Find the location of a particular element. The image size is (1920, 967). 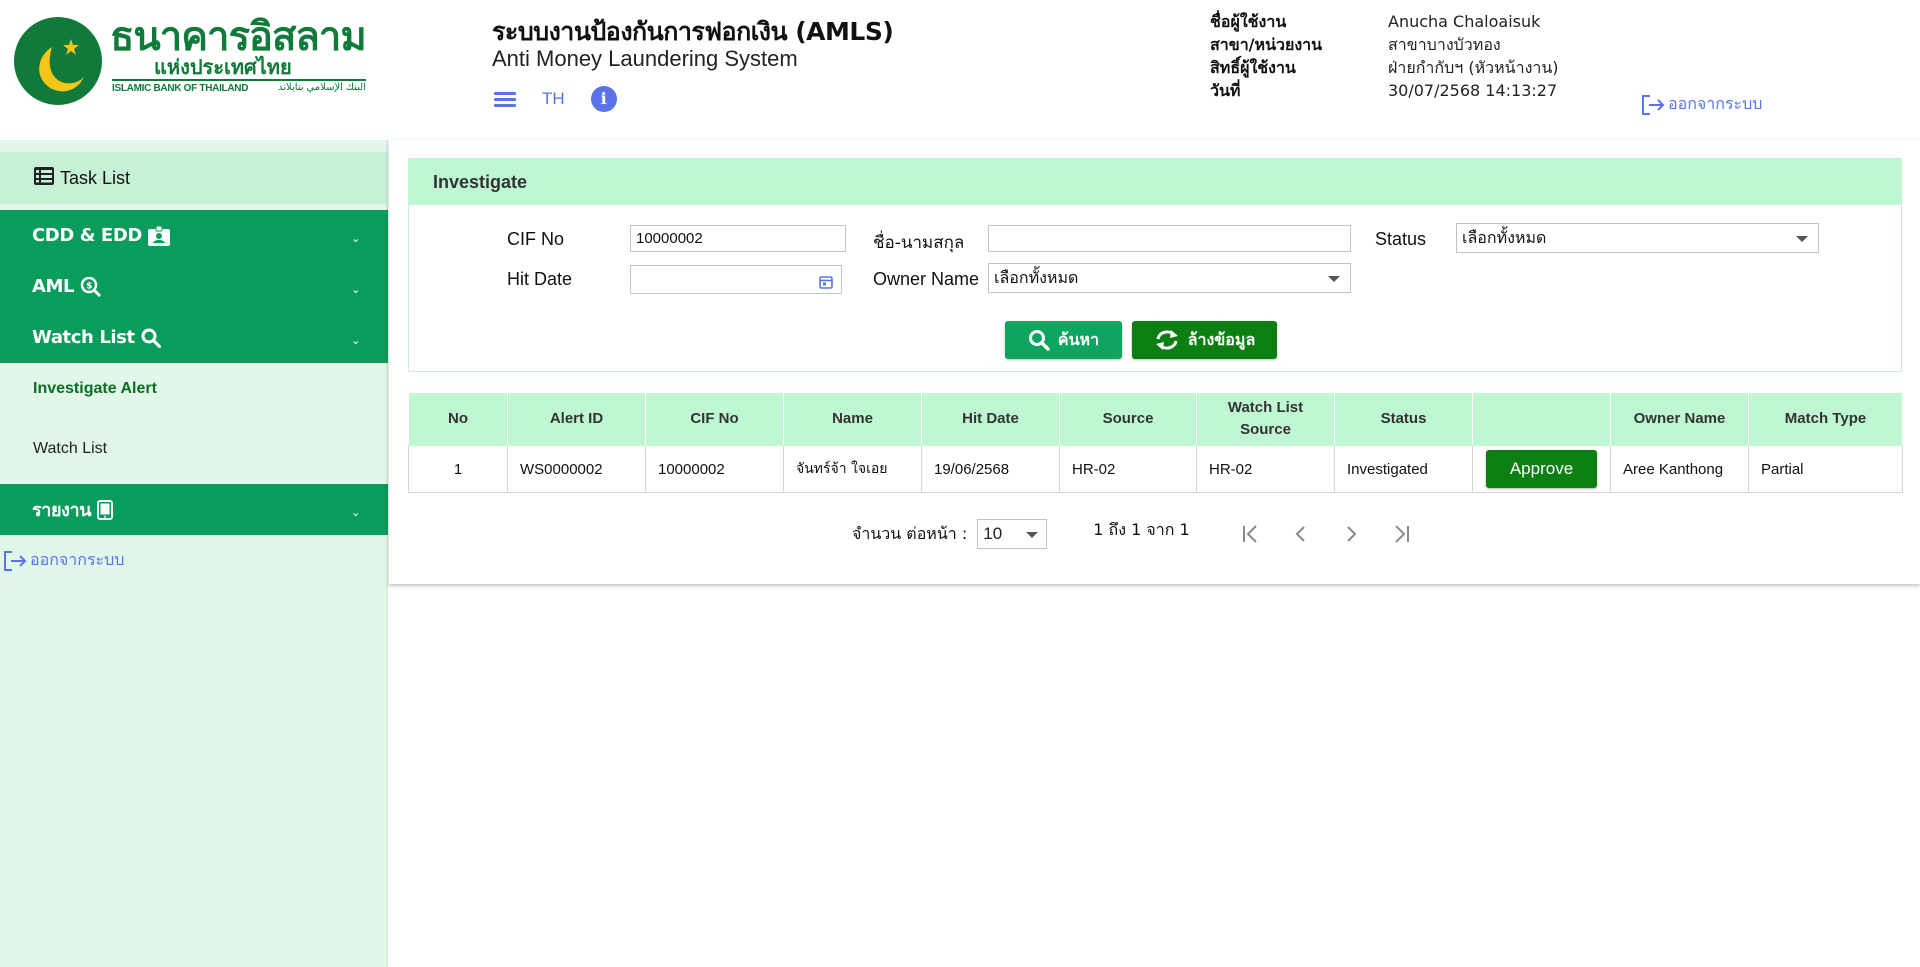

search-icon is located at coordinates (151, 338).